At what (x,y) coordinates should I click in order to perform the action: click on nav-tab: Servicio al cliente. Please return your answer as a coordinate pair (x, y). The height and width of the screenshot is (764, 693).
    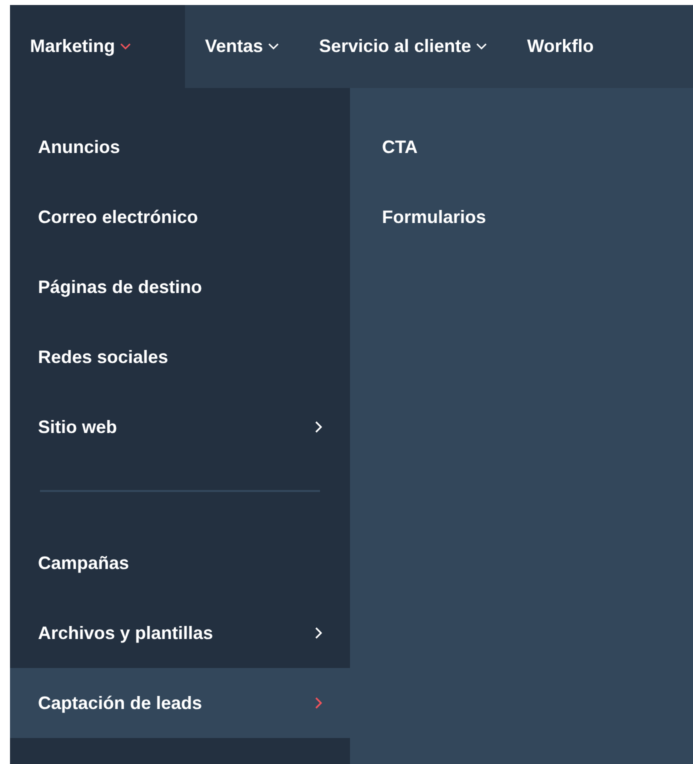
    Looking at the image, I should click on (403, 46).